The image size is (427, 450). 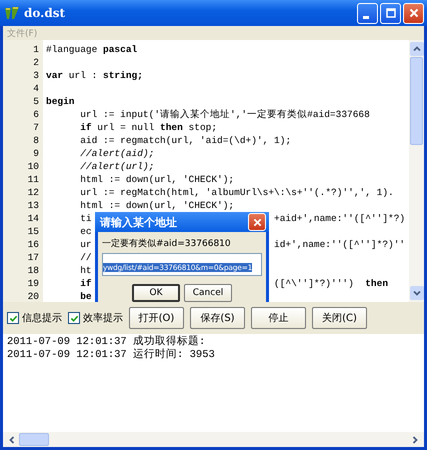 I want to click on scroll-down-icon, so click(x=417, y=293).